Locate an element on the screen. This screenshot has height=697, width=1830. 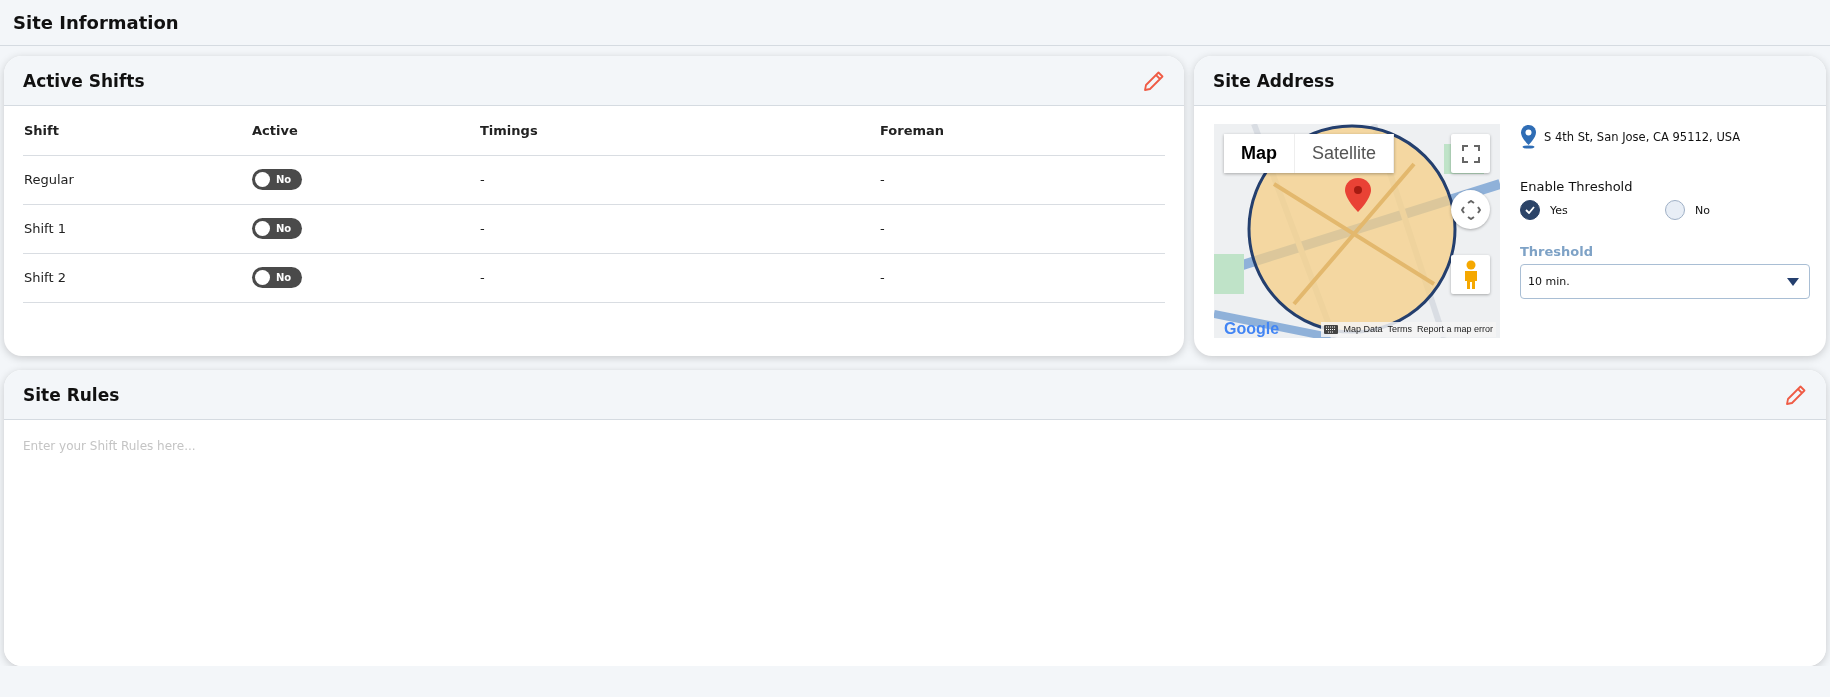
column-header: Timings is located at coordinates (679, 130).